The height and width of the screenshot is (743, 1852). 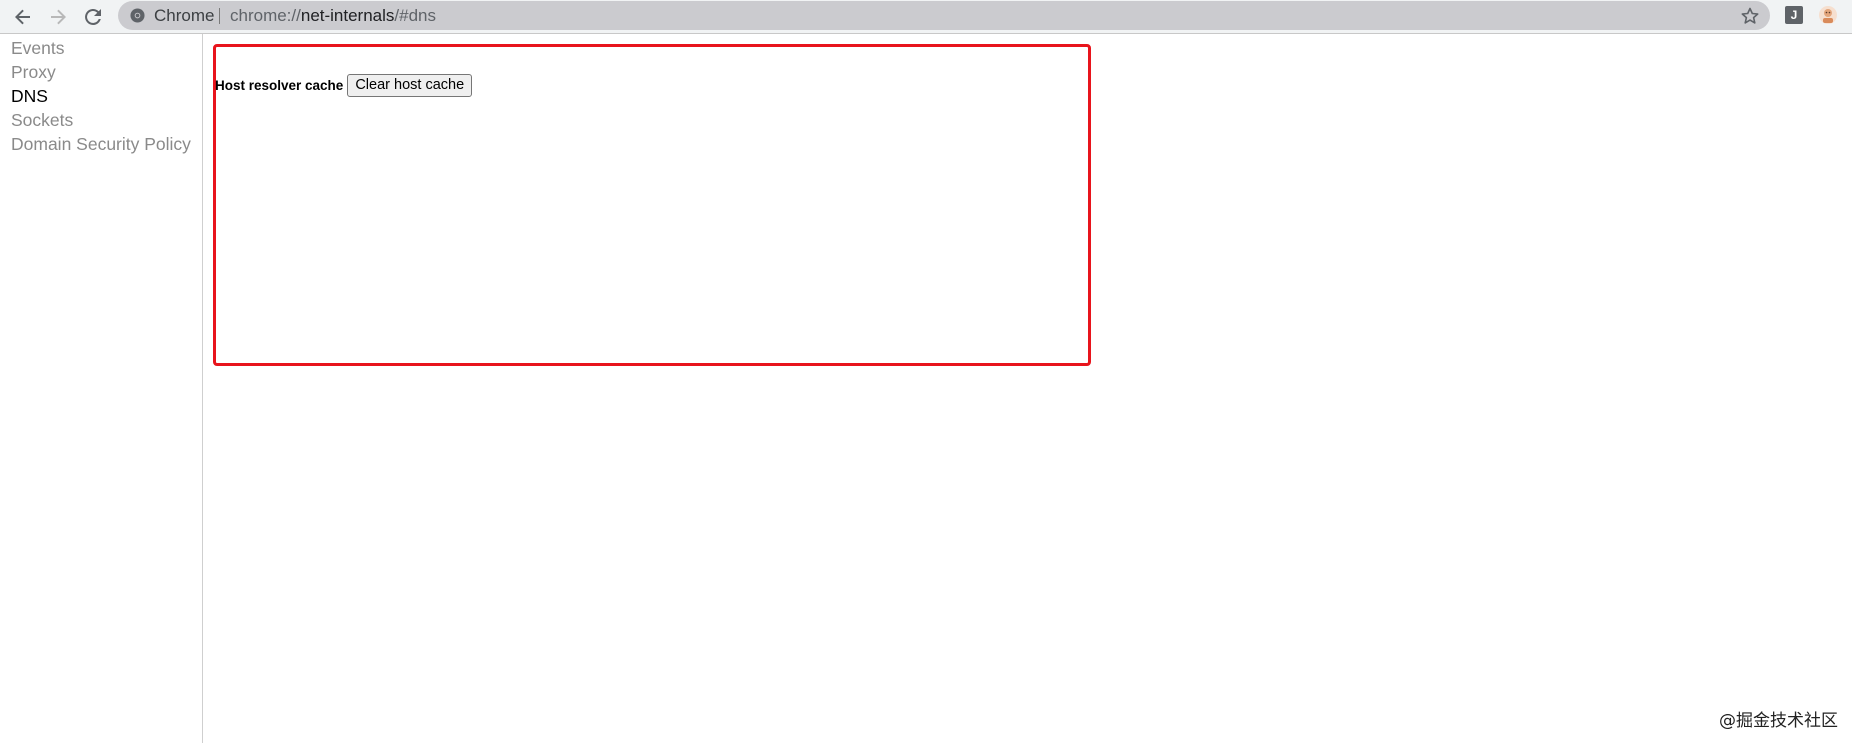 I want to click on host-resolver-cache-label: Host resolver cache, so click(x=279, y=85).